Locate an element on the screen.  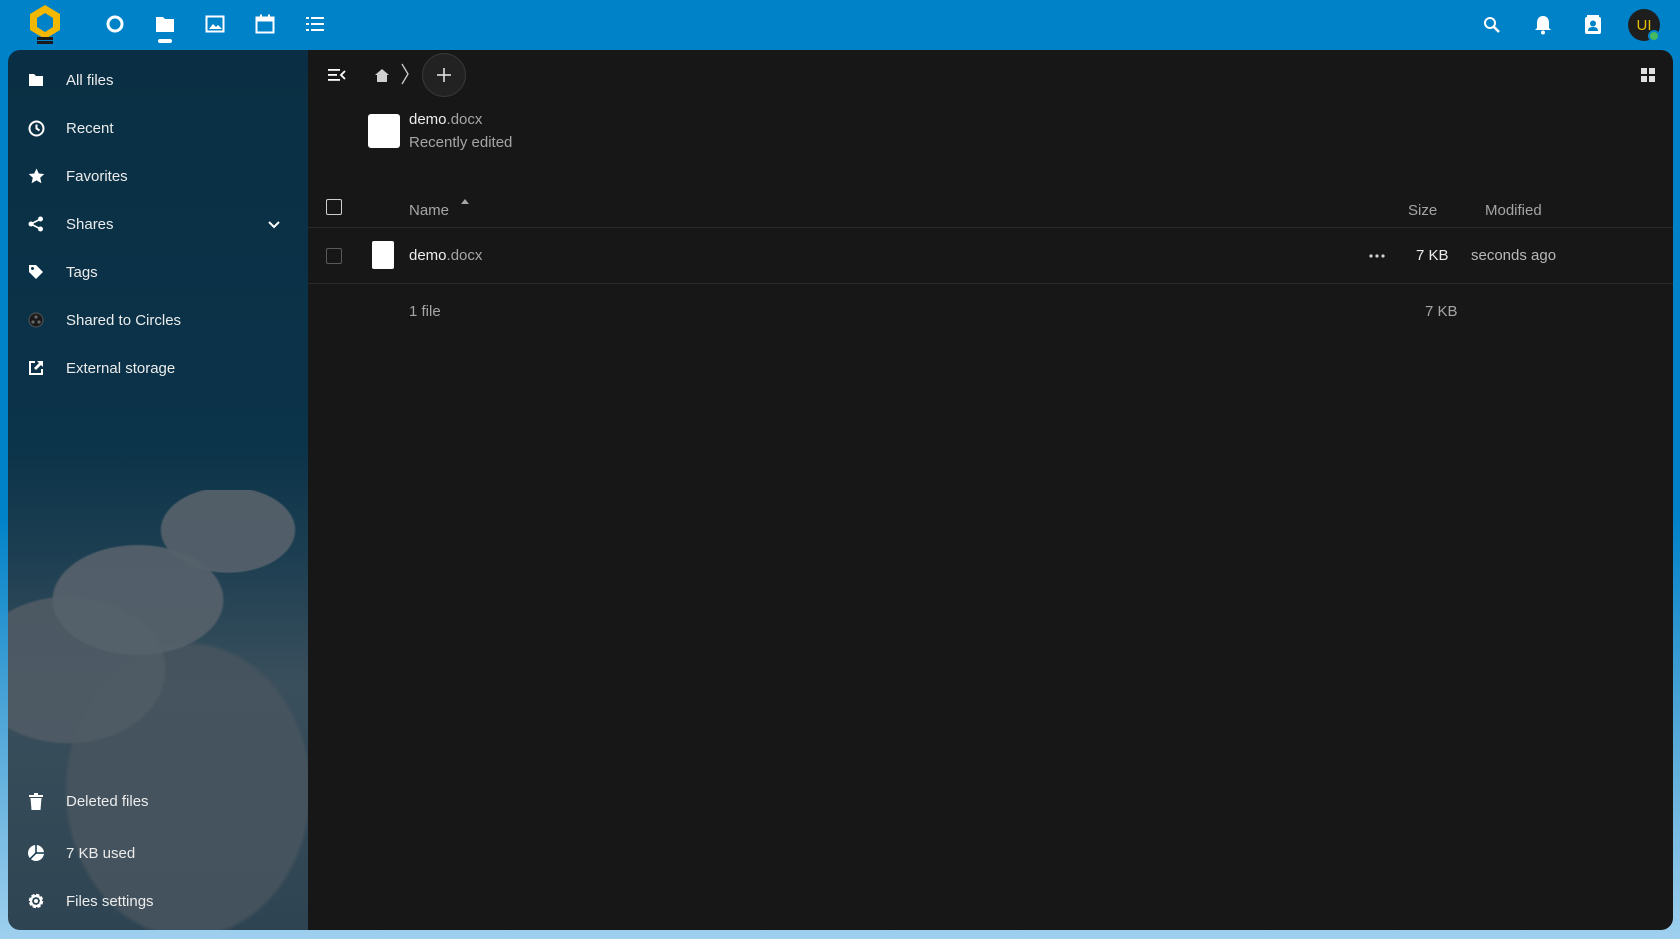
file-count-summary: 1 file is located at coordinates (425, 311).